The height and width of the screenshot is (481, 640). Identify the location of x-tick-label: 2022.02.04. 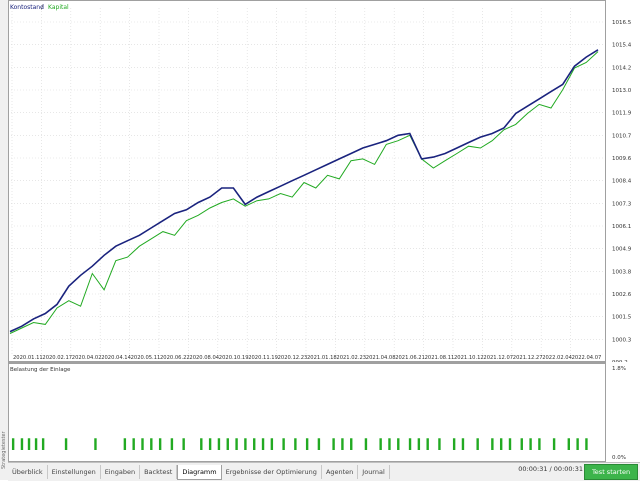
(557, 358).